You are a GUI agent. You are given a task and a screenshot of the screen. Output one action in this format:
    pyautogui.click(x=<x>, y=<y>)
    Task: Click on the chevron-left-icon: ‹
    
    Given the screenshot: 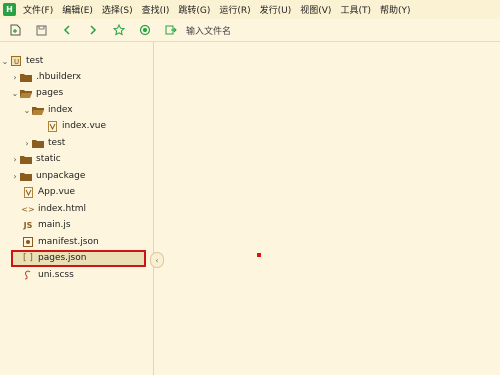 What is the action you would take?
    pyautogui.click(x=157, y=260)
    